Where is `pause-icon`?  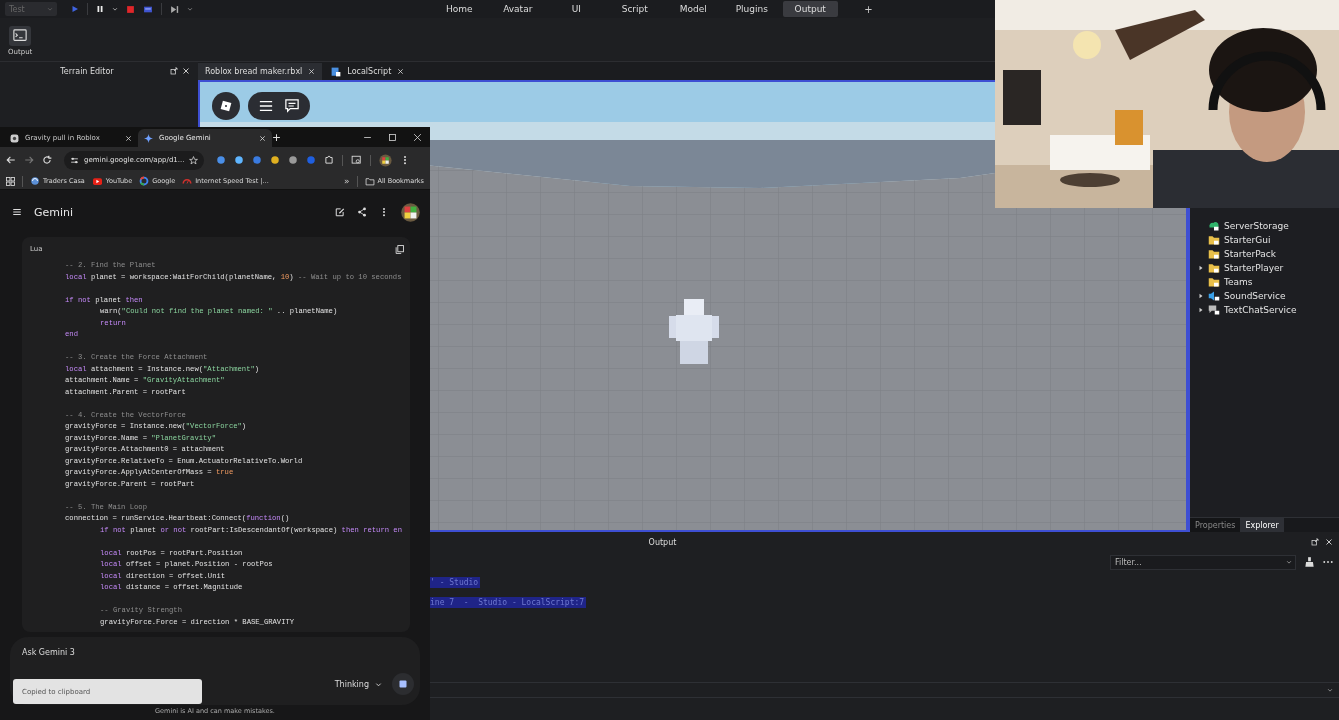
pause-icon is located at coordinates (100, 9).